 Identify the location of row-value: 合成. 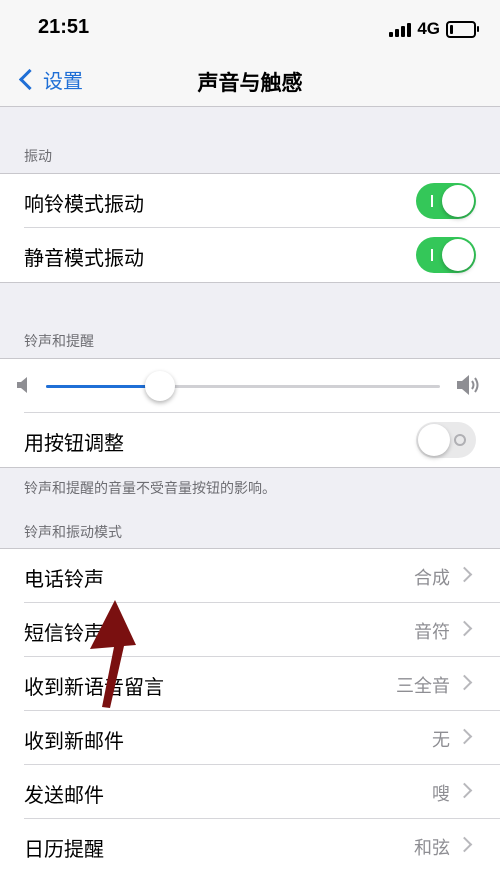
(432, 578).